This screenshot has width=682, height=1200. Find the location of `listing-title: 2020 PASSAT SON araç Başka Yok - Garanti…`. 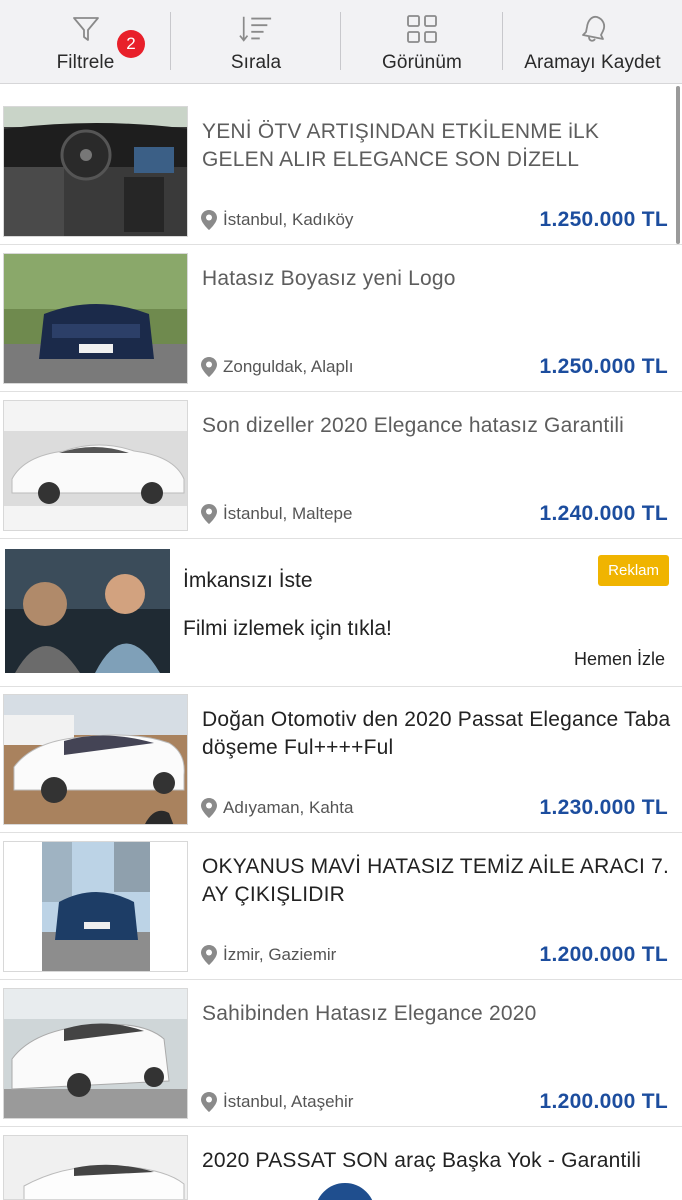

listing-title: 2020 PASSAT SON araç Başka Yok - Garanti… is located at coordinates (422, 1160).